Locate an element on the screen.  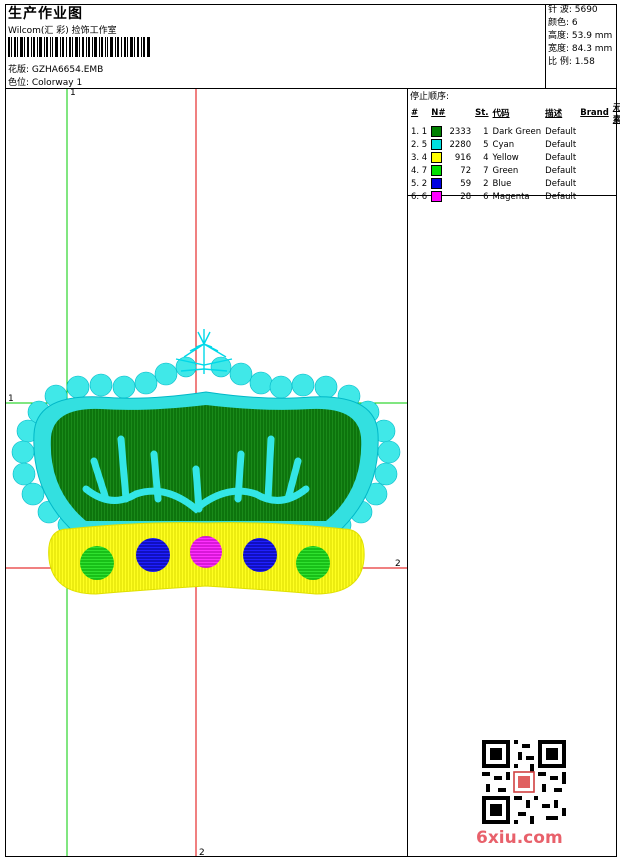
cell-idx: 6. 6 is located at coordinates (419, 196).